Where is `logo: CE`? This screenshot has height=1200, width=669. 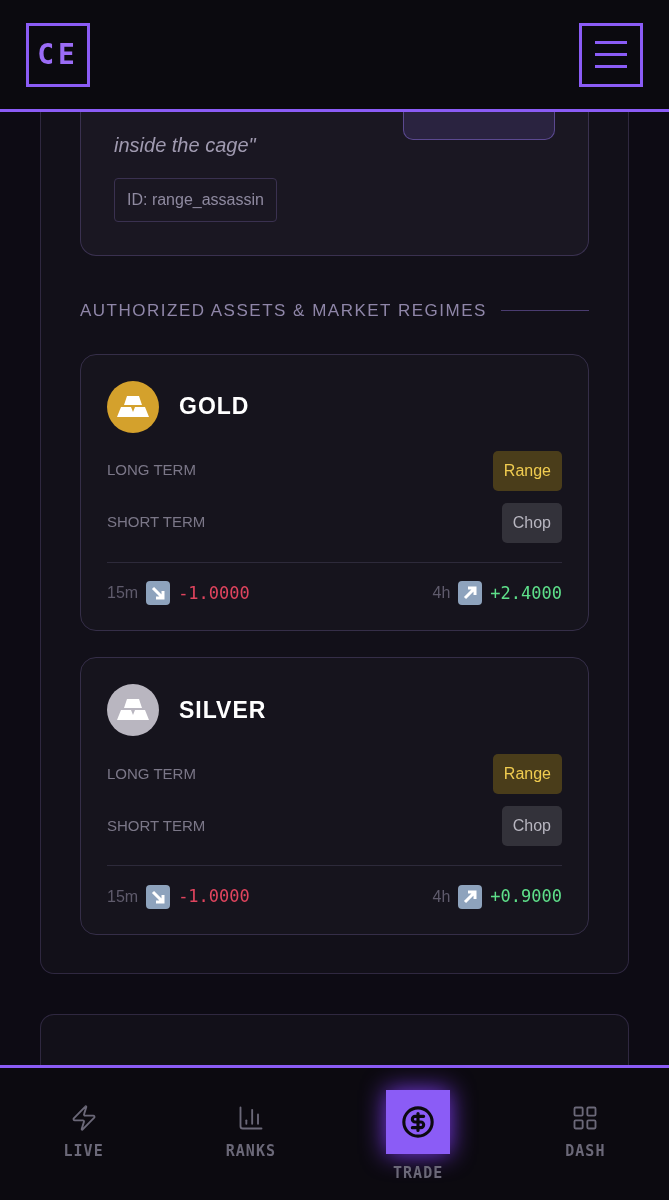 logo: CE is located at coordinates (58, 54).